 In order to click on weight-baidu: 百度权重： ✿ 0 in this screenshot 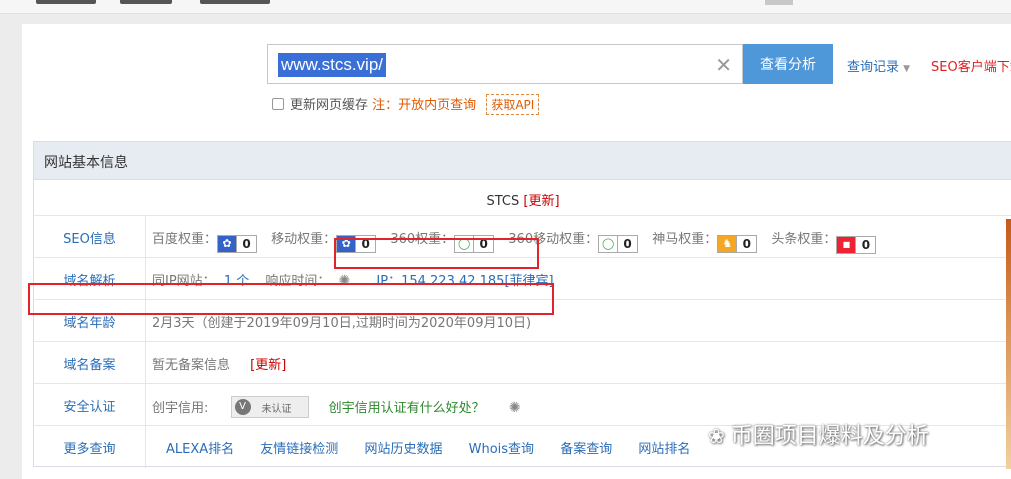, I will do `click(205, 240)`.